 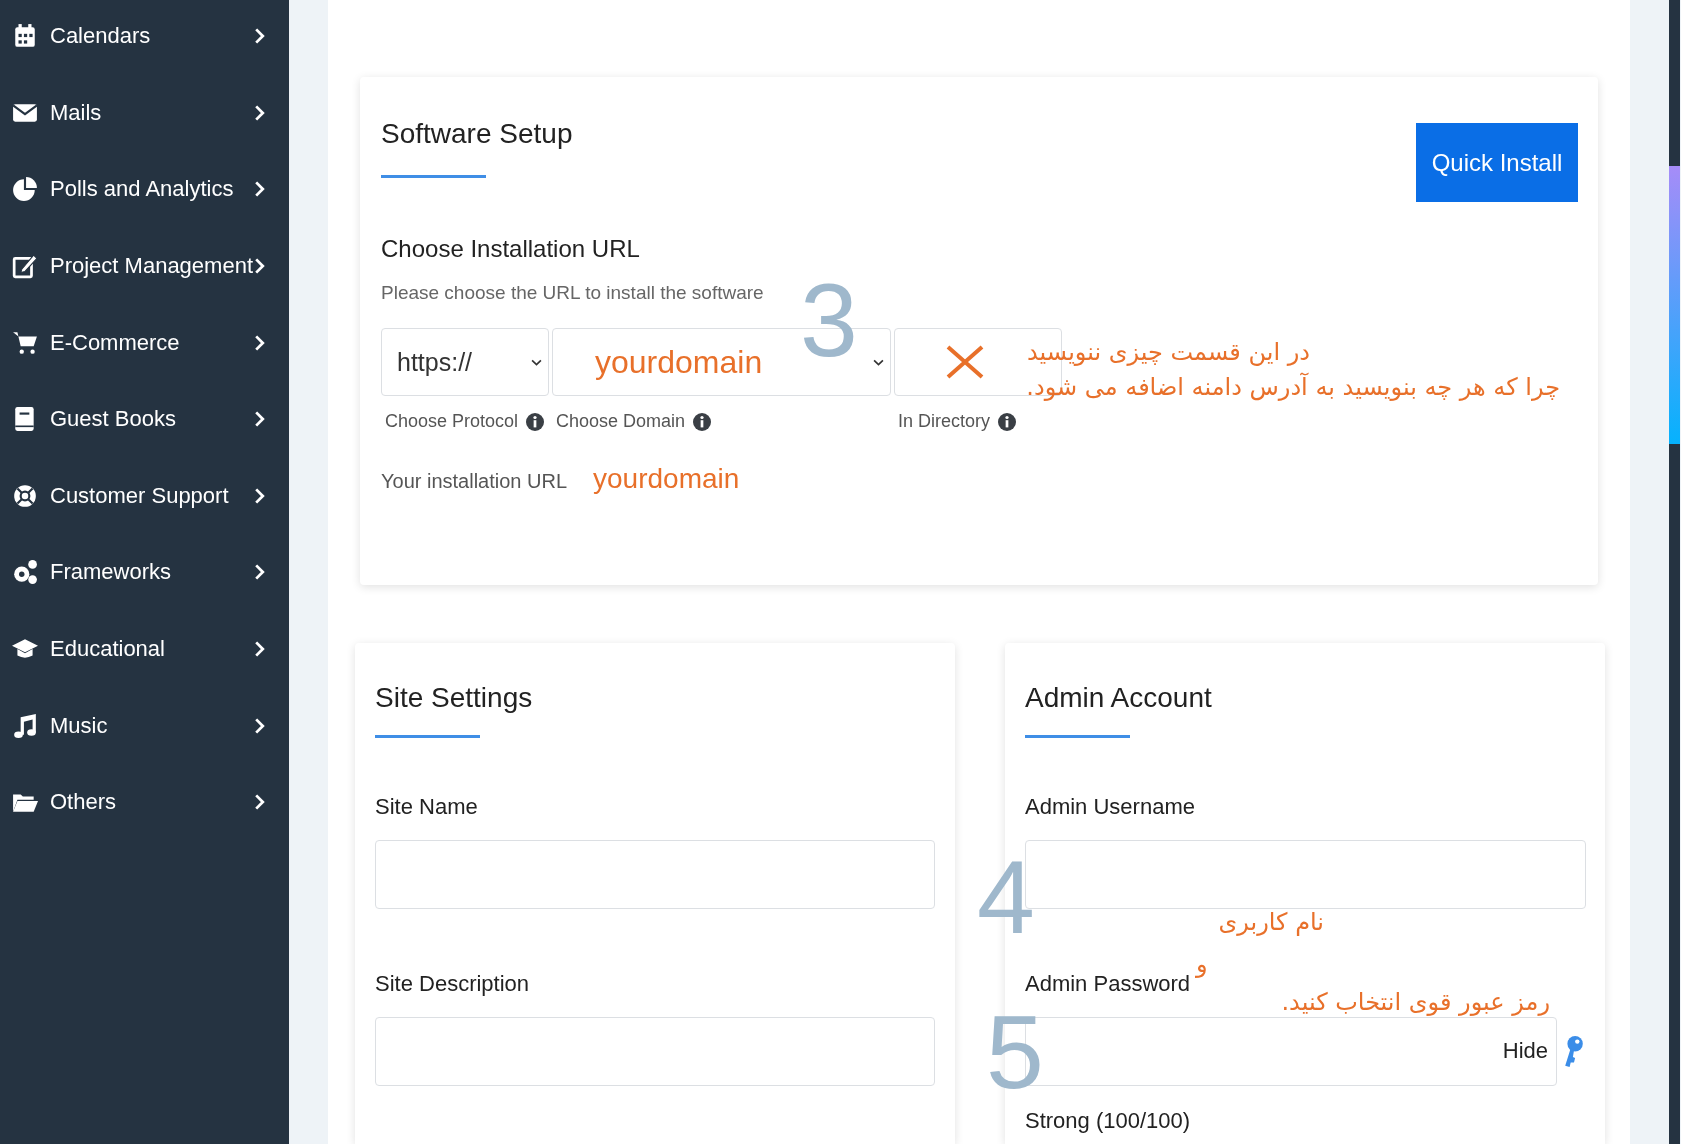 What do you see at coordinates (108, 649) in the screenshot?
I see `sidebar-label: Educational` at bounding box center [108, 649].